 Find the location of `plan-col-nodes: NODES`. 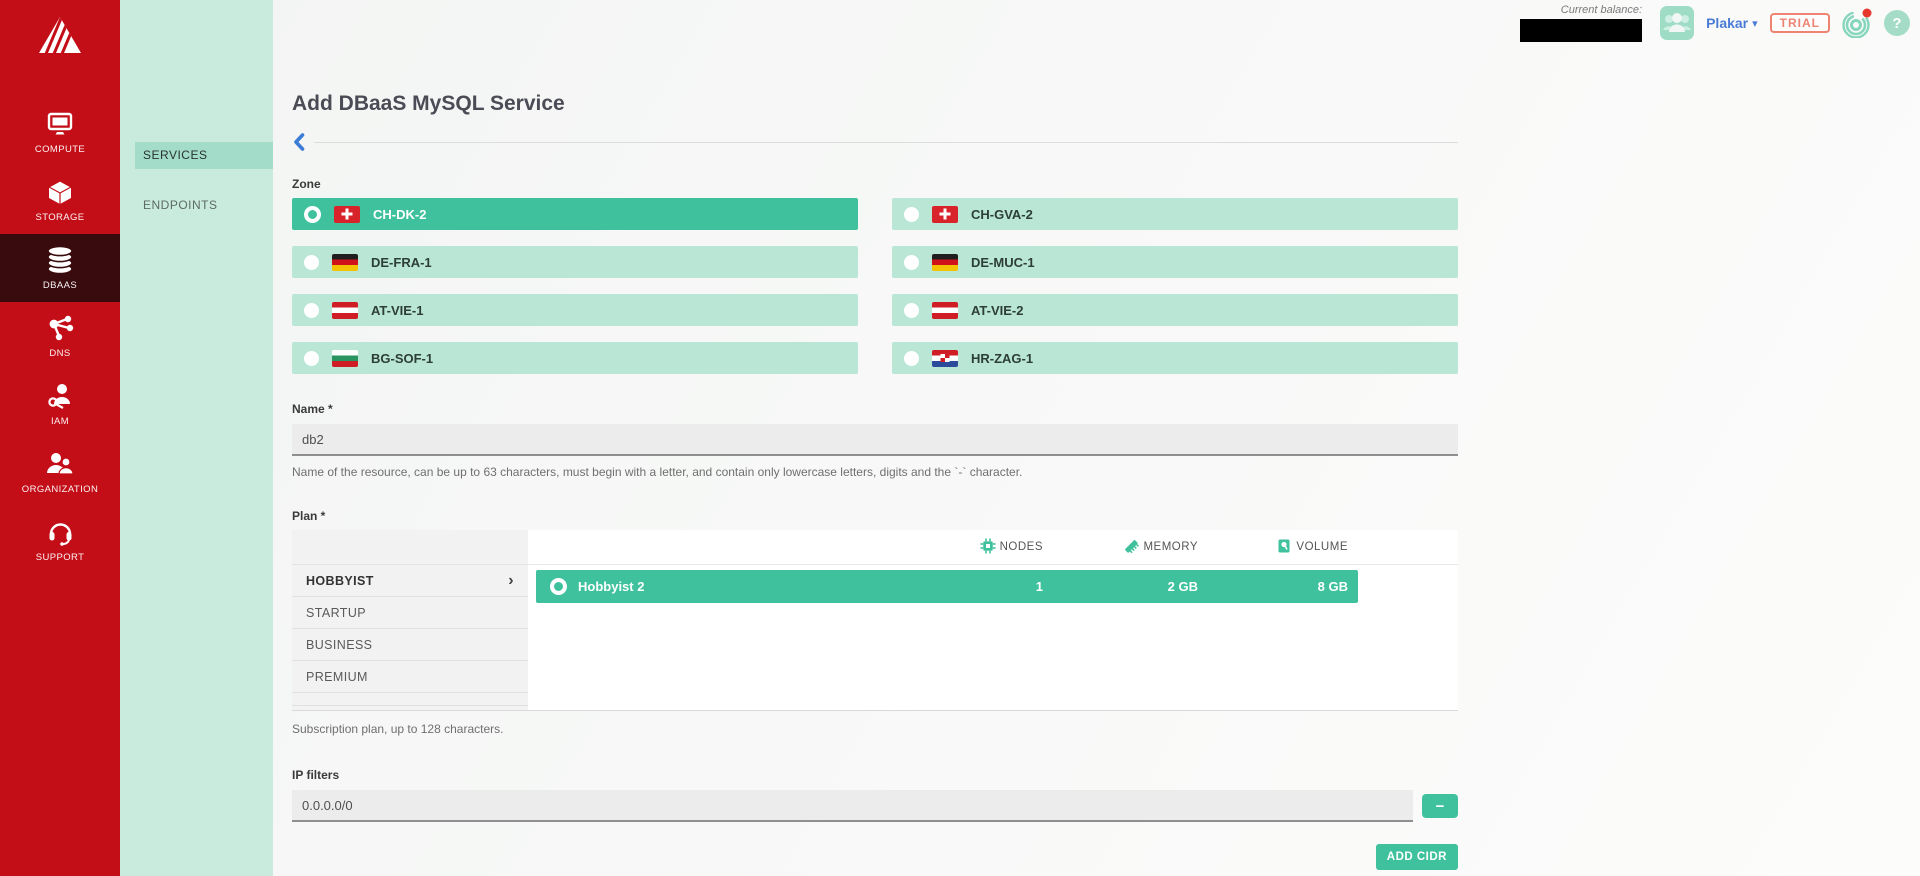

plan-col-nodes: NODES is located at coordinates (983, 547).